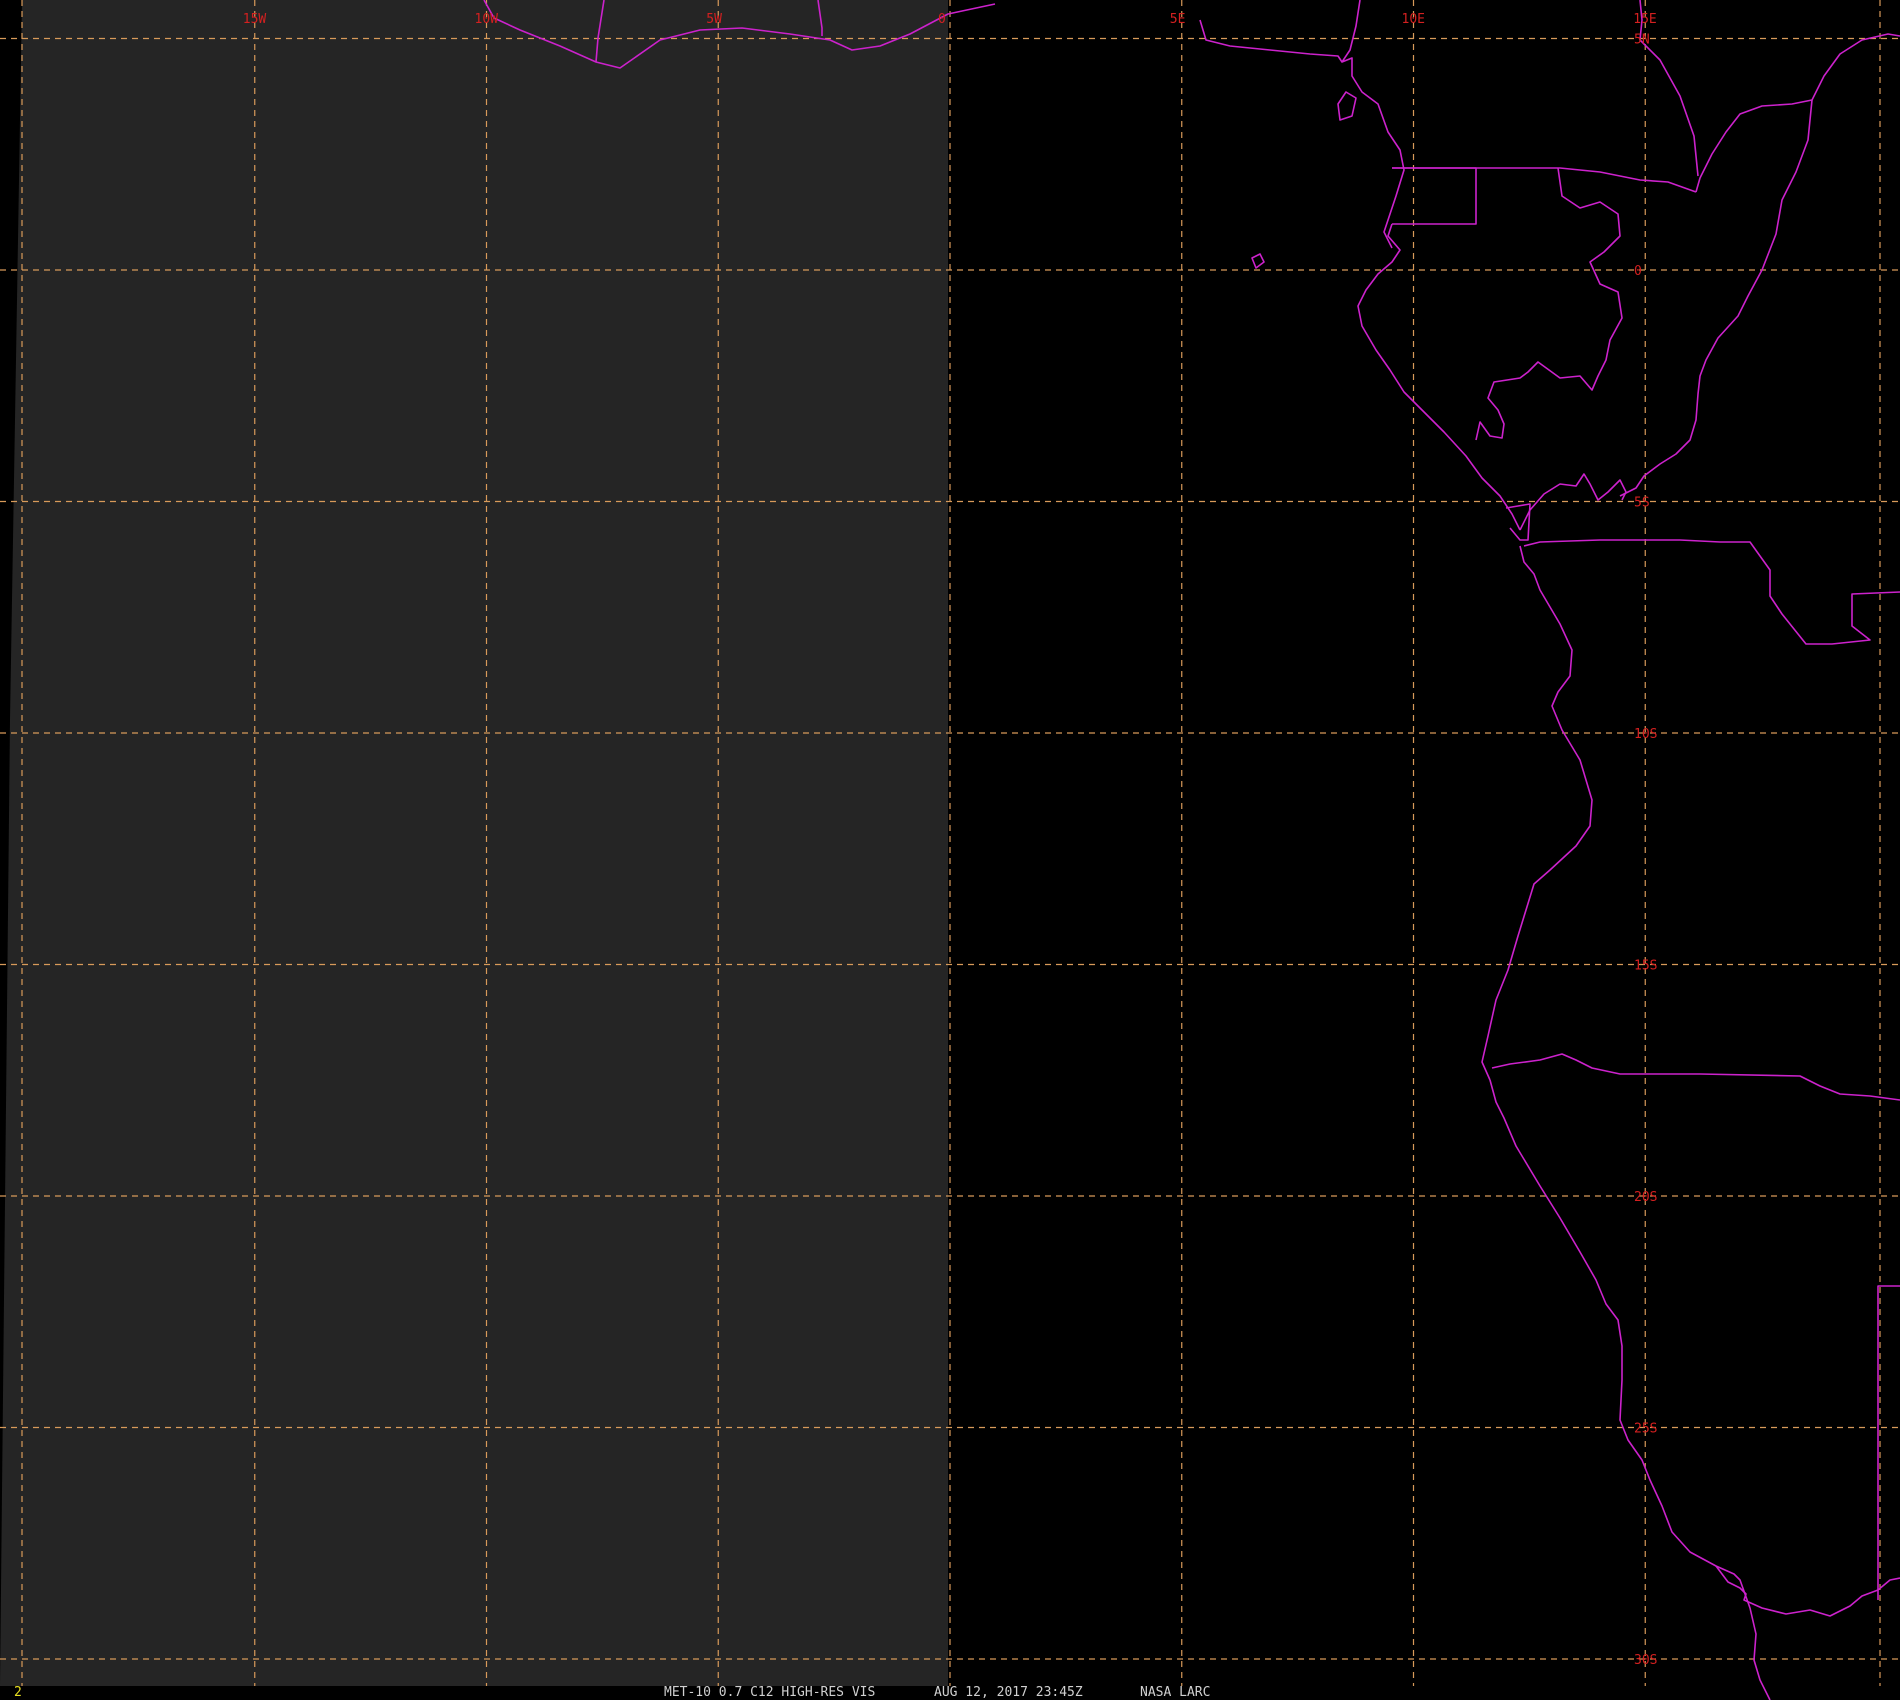 The image size is (1900, 1700). What do you see at coordinates (18, 1692) in the screenshot?
I see `frame-number: 2` at bounding box center [18, 1692].